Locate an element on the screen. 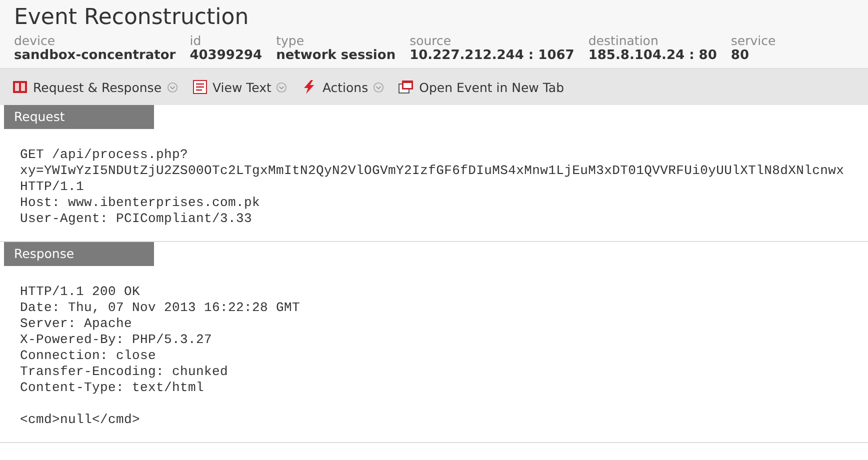  section-header: Response is located at coordinates (79, 254).